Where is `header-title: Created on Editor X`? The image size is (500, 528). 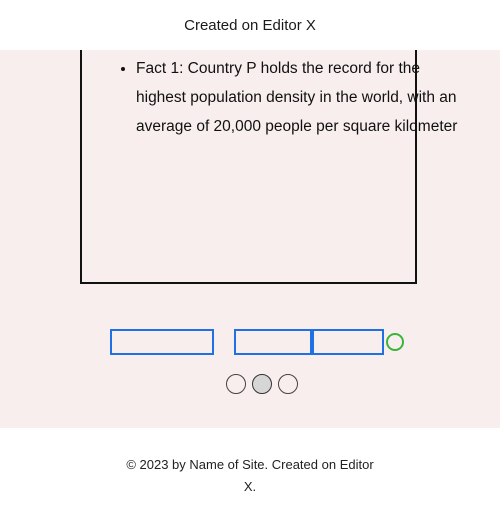
header-title: Created on Editor X is located at coordinates (250, 25).